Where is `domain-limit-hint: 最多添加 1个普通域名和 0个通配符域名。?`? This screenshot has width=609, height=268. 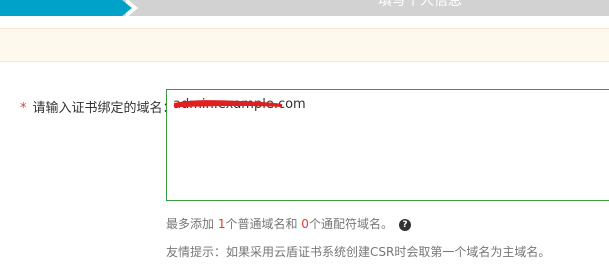 domain-limit-hint: 最多添加 1个普通域名和 0个通配符域名。? is located at coordinates (288, 223).